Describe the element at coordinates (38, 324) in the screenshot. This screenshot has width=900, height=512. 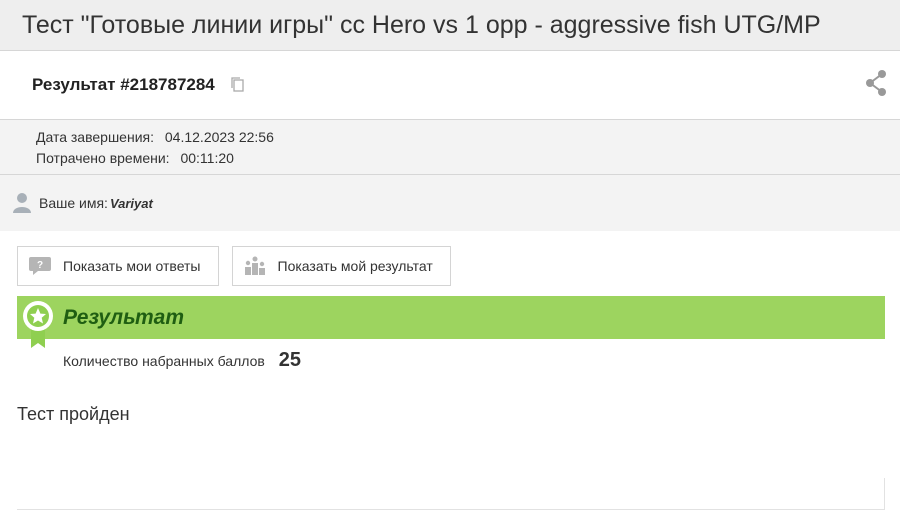
I see `award-badge-icon` at that location.